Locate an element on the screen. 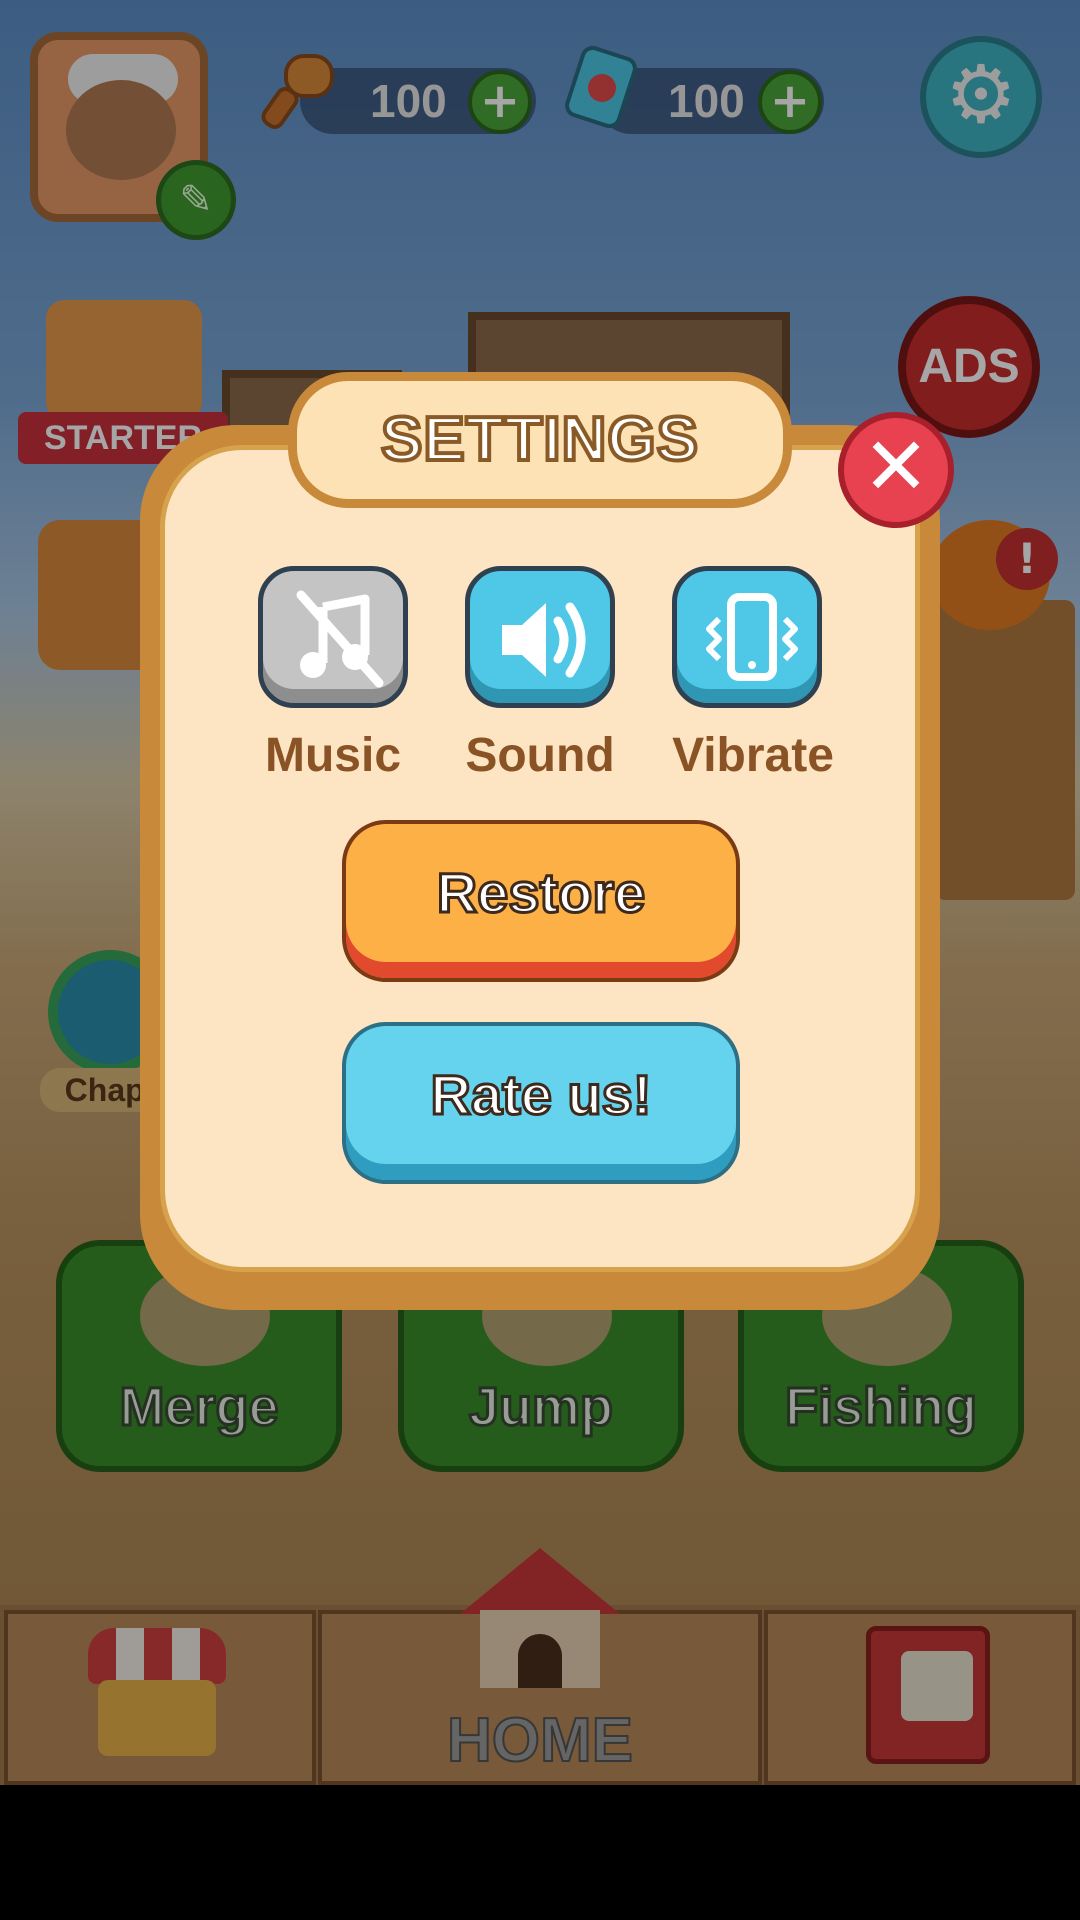 The image size is (1080, 1920). restore-button: Restore is located at coordinates (541, 901).